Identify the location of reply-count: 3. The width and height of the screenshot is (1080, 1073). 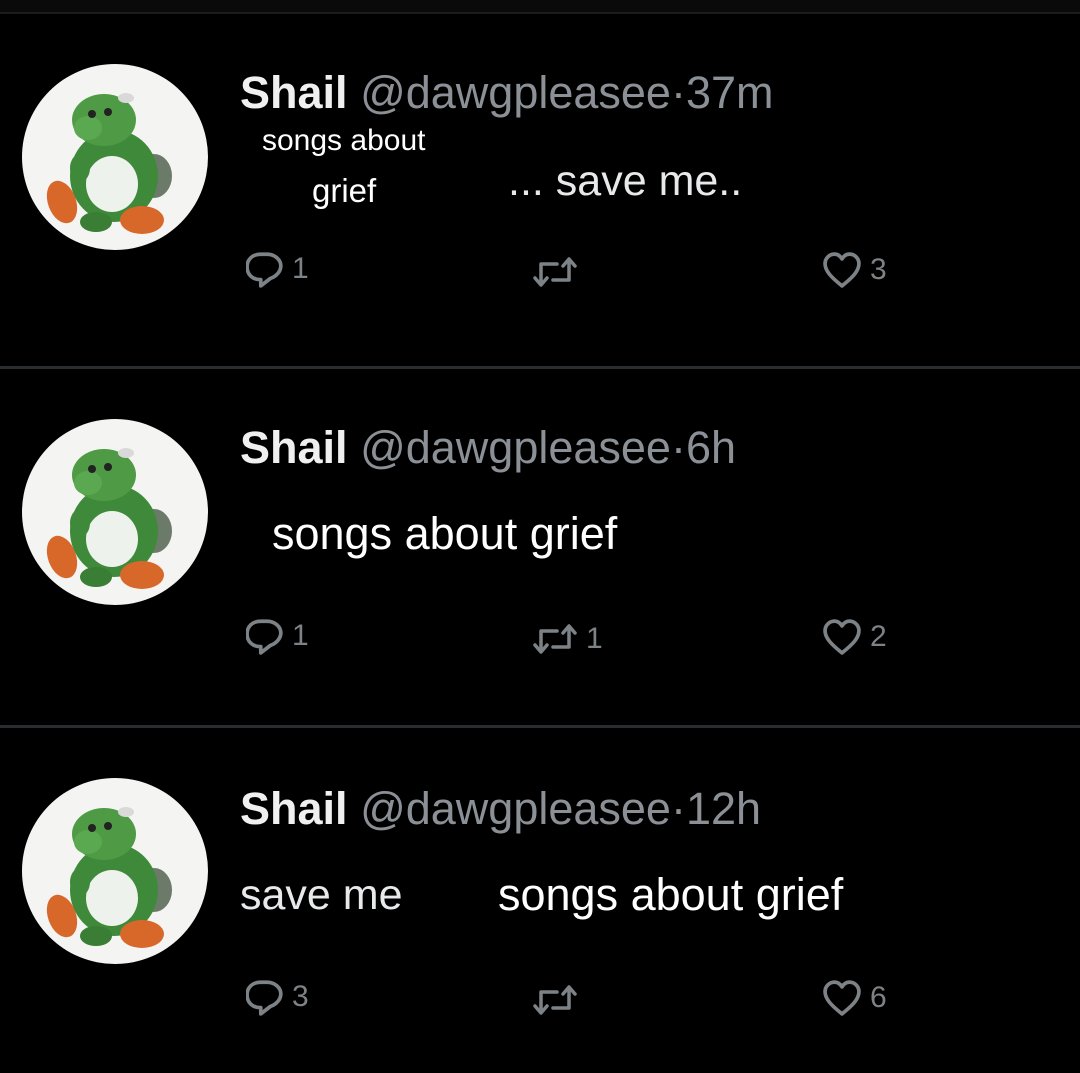
(300, 996).